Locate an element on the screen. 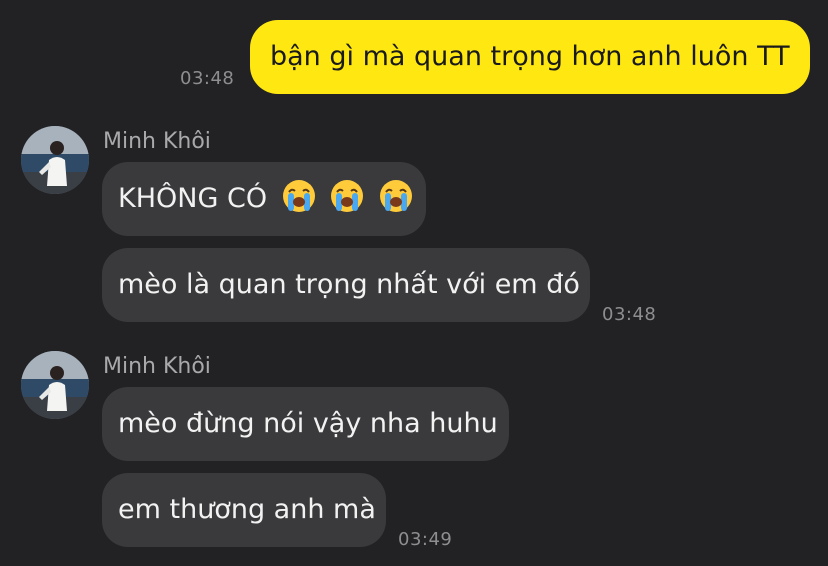 The height and width of the screenshot is (566, 828). message-text: bận gì mà quan trọng hơn anh luôn TT is located at coordinates (530, 56).